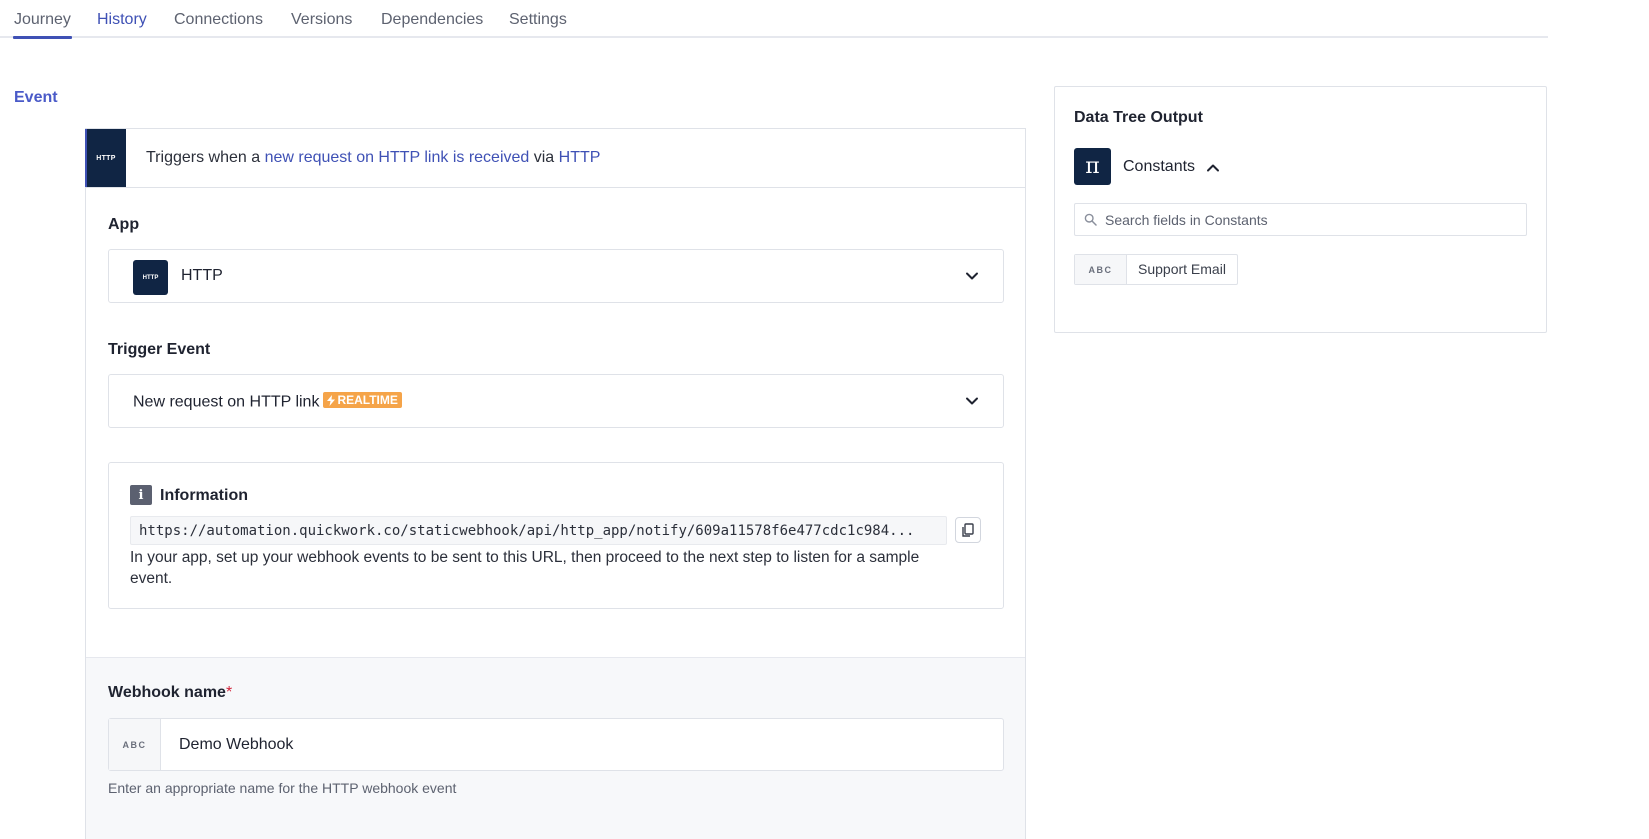 This screenshot has height=839, width=1649. What do you see at coordinates (580, 157) in the screenshot?
I see `trigger-app-link: HTTP` at bounding box center [580, 157].